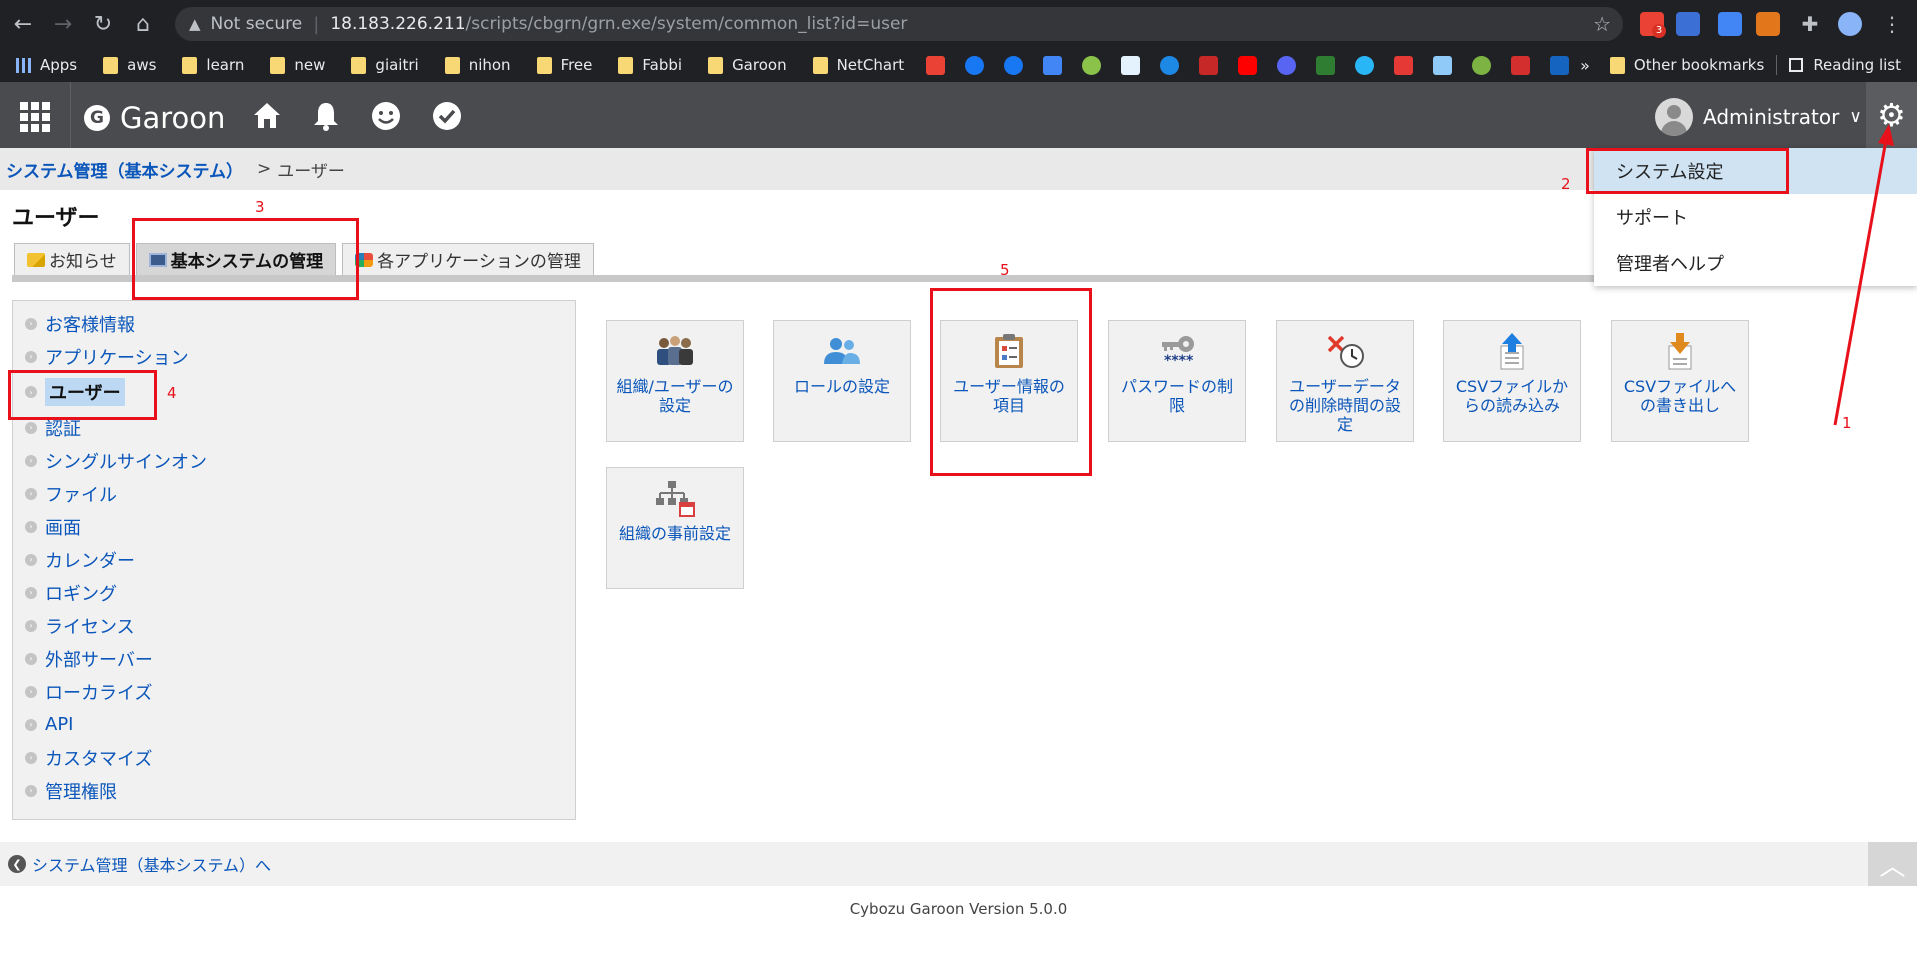  I want to click on bookmark-folder: new, so click(297, 65).